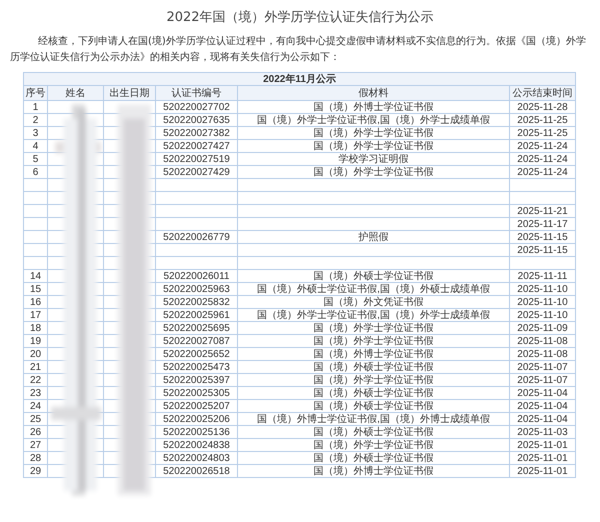 The height and width of the screenshot is (522, 600). I want to click on table-cell: 520220025206, so click(196, 419).